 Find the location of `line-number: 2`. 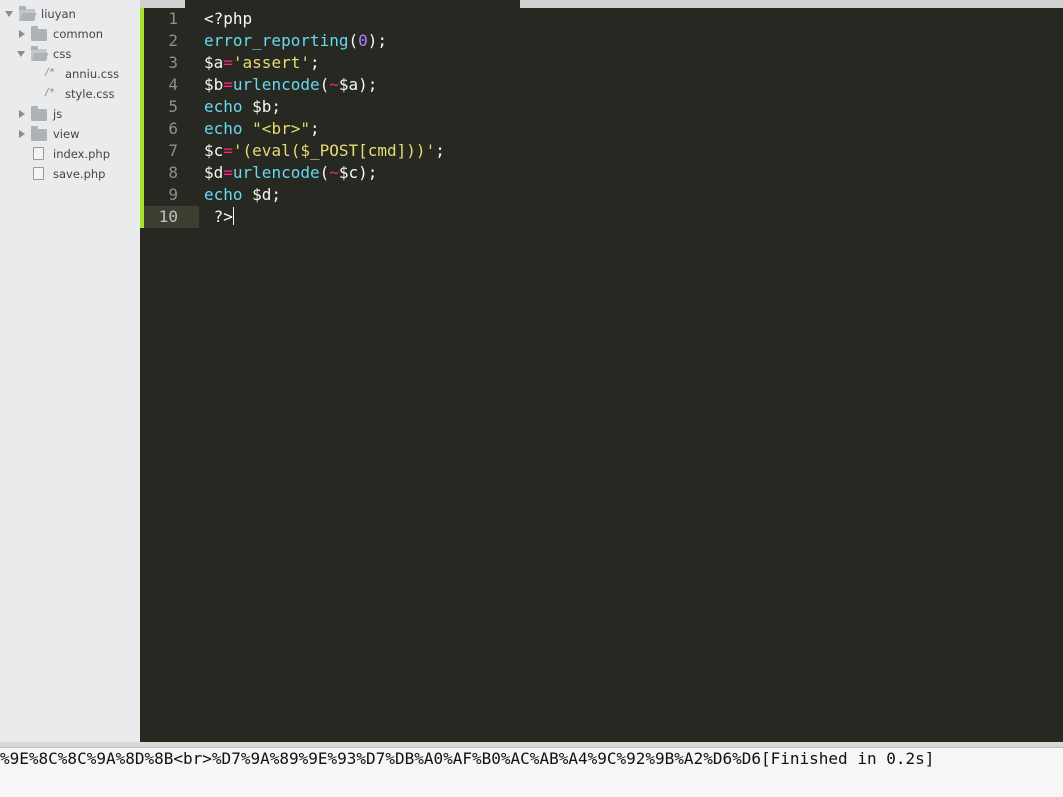

line-number: 2 is located at coordinates (173, 40).